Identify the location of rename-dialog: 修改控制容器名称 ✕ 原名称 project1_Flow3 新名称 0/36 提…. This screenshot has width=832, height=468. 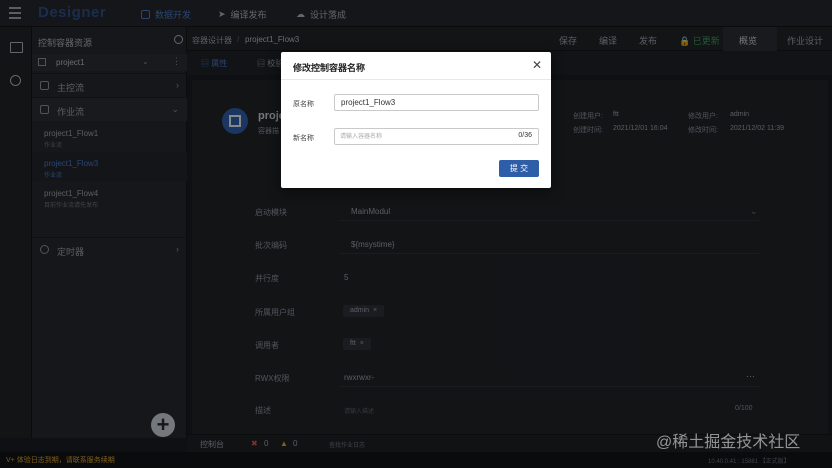
(416, 120).